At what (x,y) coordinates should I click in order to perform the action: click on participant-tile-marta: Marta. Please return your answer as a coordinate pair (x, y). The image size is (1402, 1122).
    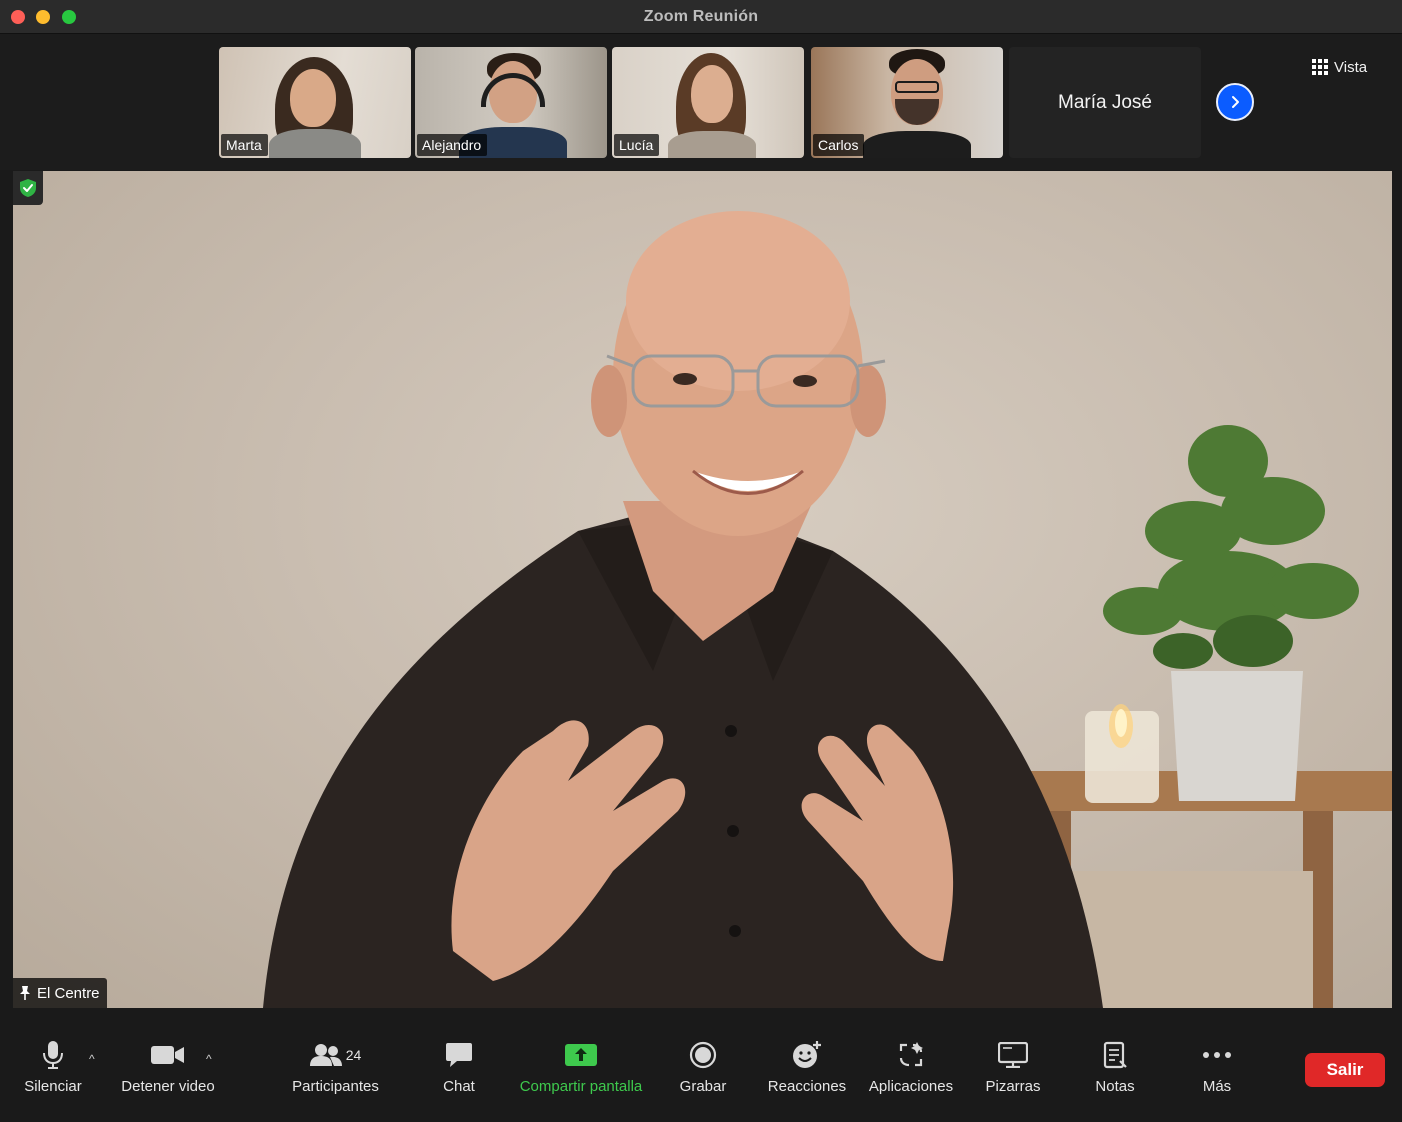
    Looking at the image, I should click on (315, 102).